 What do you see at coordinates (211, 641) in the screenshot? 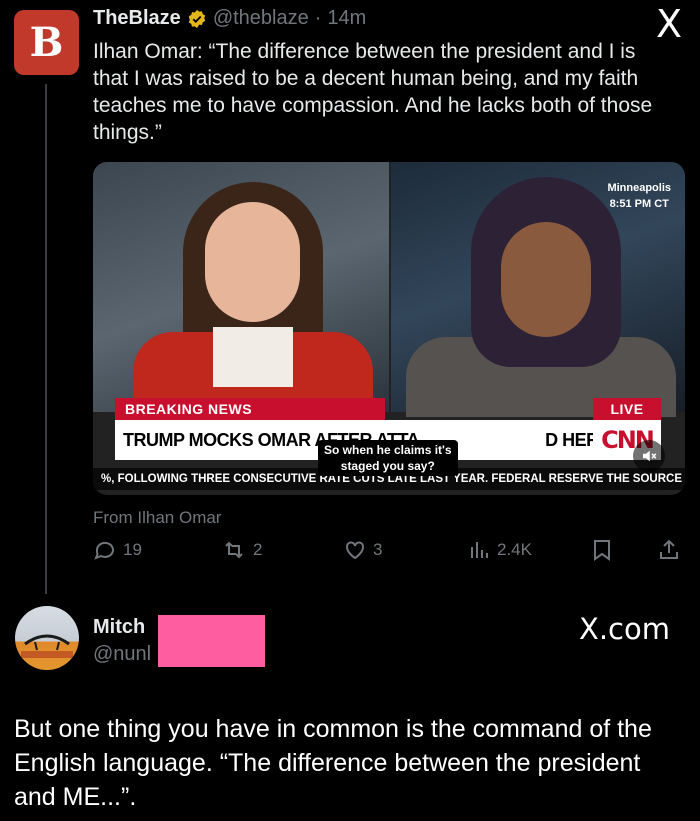
I see `redaction-block` at bounding box center [211, 641].